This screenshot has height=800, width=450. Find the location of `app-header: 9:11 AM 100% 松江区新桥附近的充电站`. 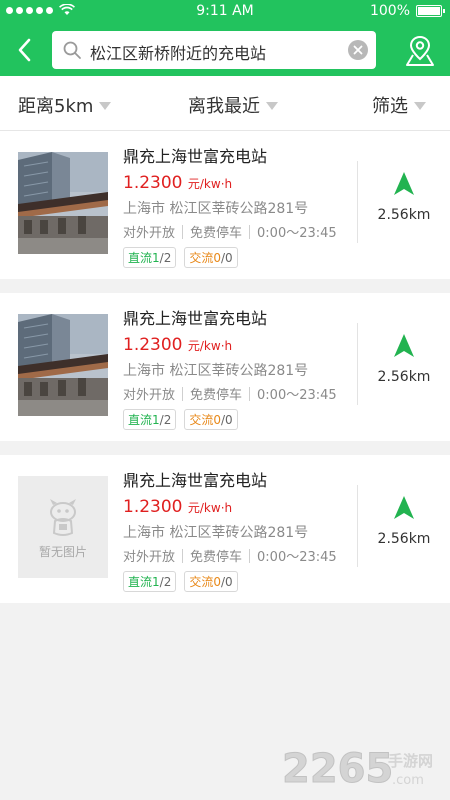

app-header: 9:11 AM 100% 松江区新桥附近的充电站 is located at coordinates (225, 38).